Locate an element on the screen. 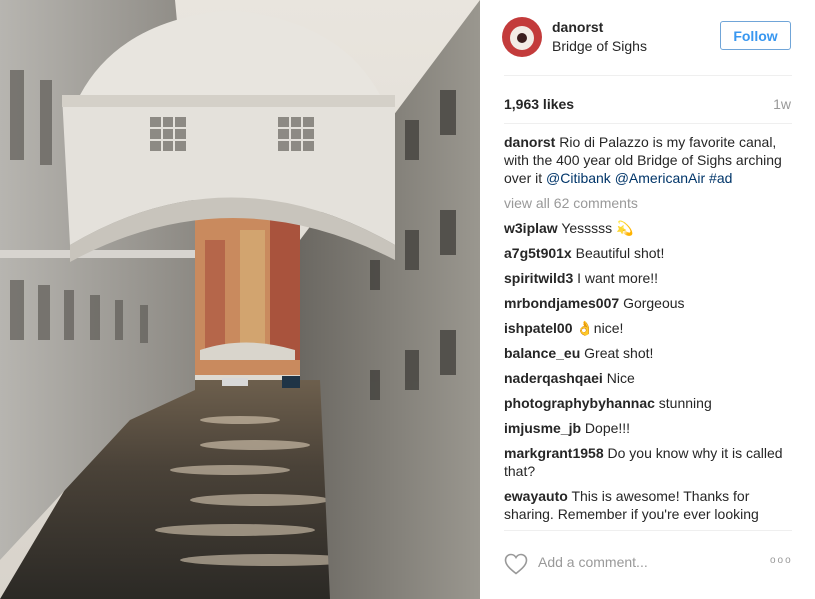  avatar is located at coordinates (522, 37).